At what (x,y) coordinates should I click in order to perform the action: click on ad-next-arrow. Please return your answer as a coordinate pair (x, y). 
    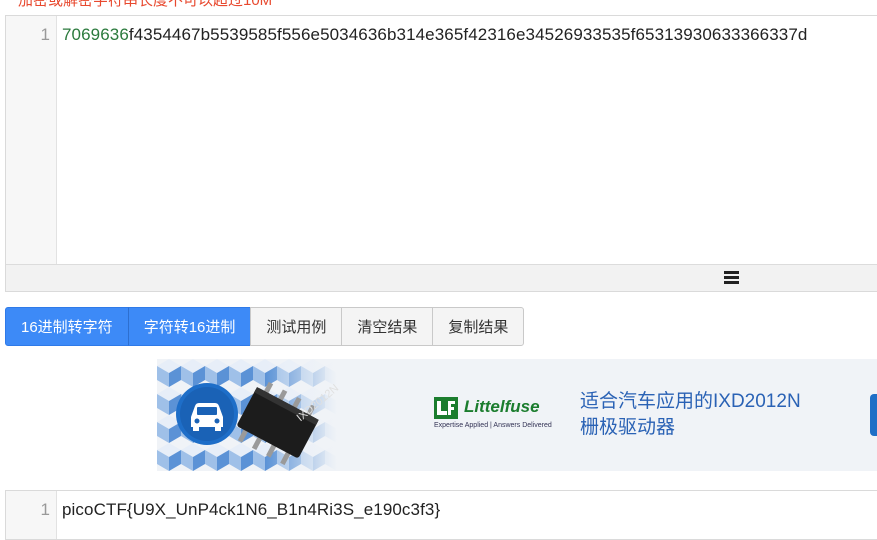
    Looking at the image, I should click on (873, 415).